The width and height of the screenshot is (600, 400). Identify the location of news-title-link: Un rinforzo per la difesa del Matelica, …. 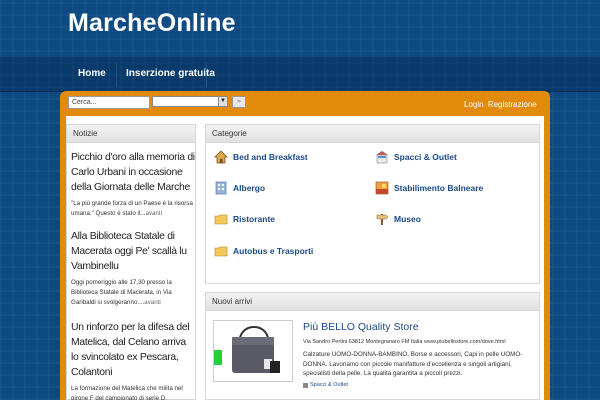
(133, 350).